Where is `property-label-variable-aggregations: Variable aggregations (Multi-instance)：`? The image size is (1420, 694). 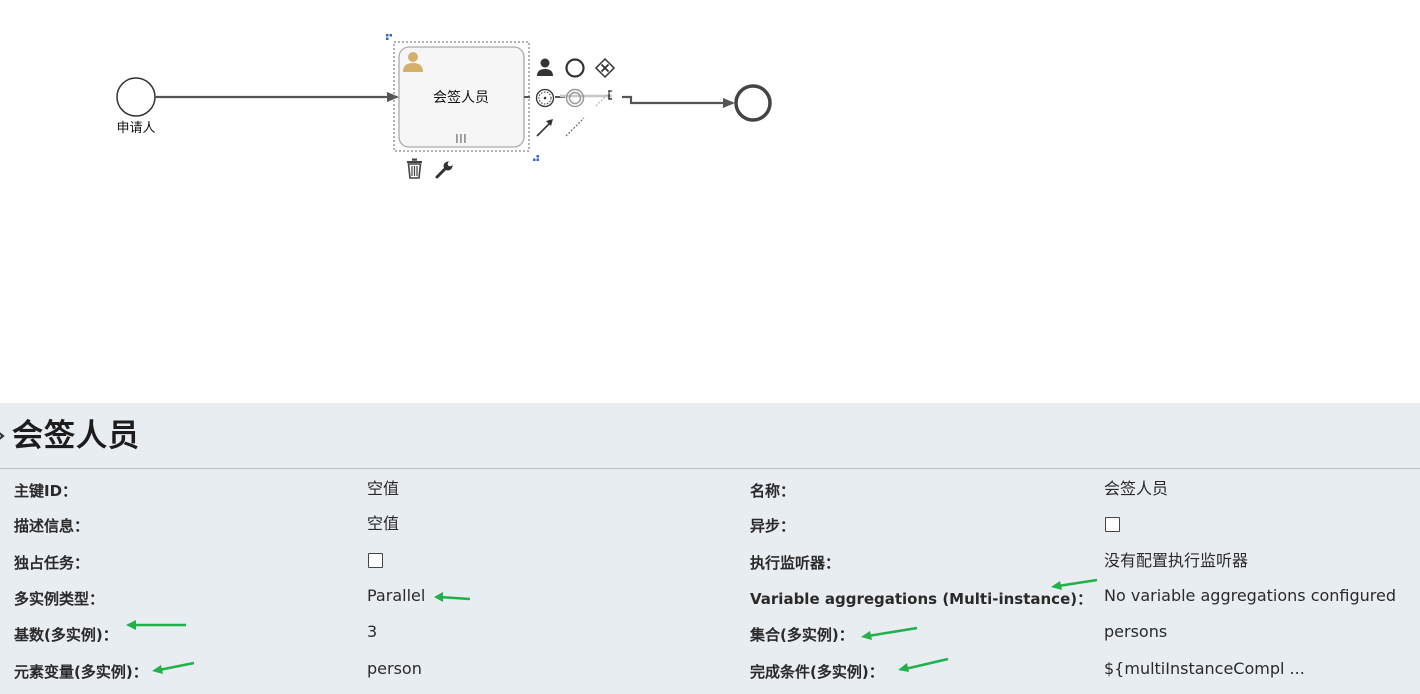
property-label-variable-aggregations: Variable aggregations (Multi-instance)： is located at coordinates (921, 599).